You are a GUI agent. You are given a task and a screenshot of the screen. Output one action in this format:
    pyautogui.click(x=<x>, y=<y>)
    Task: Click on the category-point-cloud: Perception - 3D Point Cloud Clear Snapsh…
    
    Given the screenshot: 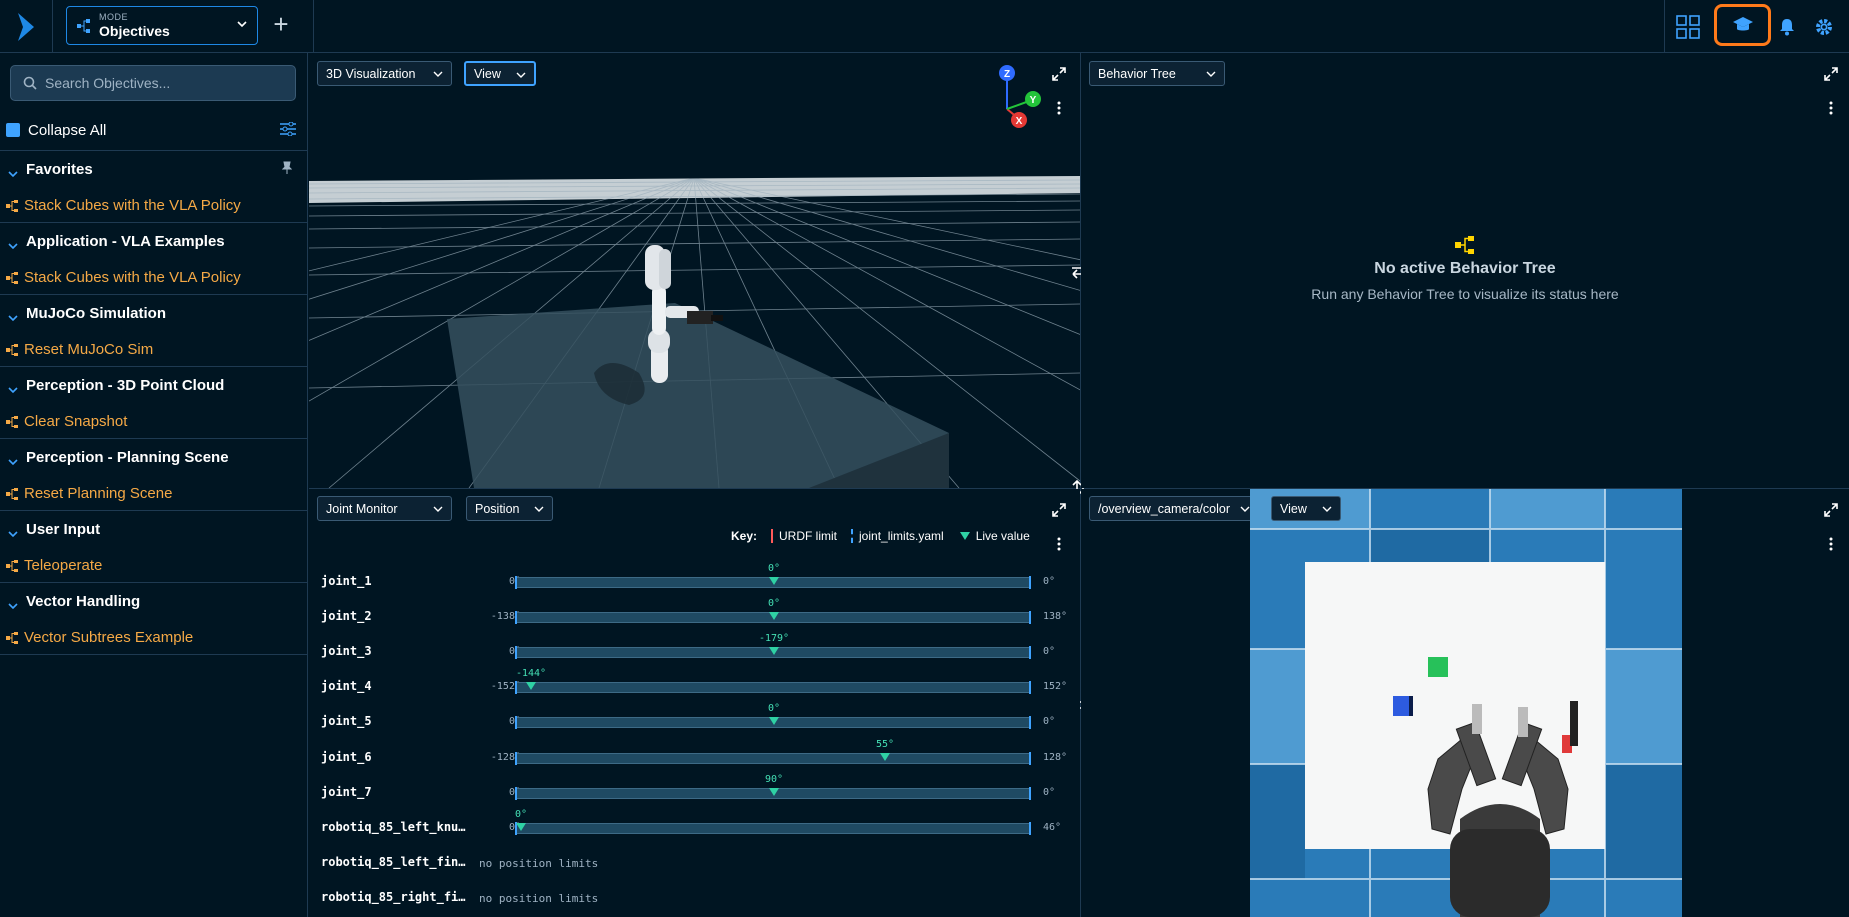 What is the action you would take?
    pyautogui.click(x=154, y=402)
    